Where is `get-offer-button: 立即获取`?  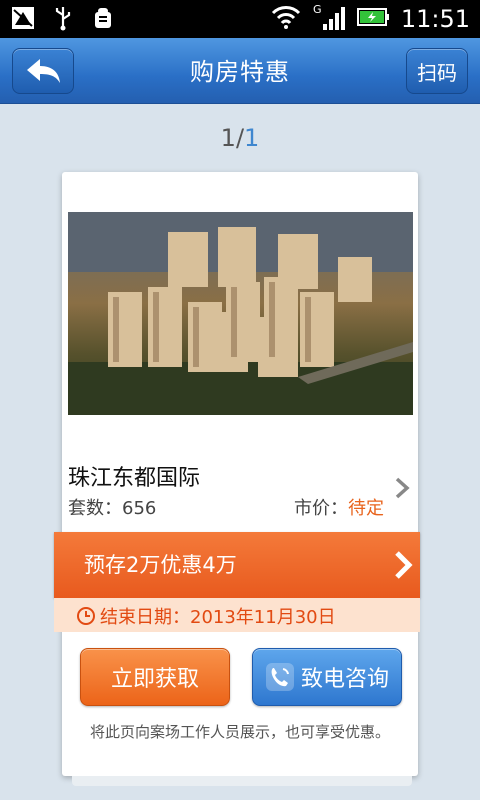 get-offer-button: 立即获取 is located at coordinates (155, 677).